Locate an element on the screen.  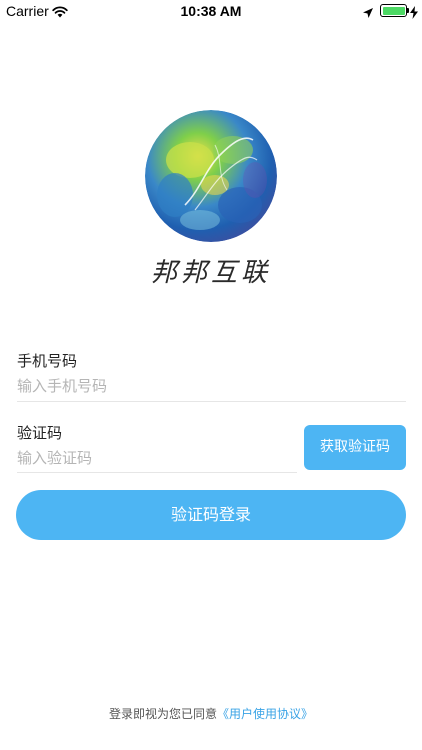
battery-icon is located at coordinates (393, 10).